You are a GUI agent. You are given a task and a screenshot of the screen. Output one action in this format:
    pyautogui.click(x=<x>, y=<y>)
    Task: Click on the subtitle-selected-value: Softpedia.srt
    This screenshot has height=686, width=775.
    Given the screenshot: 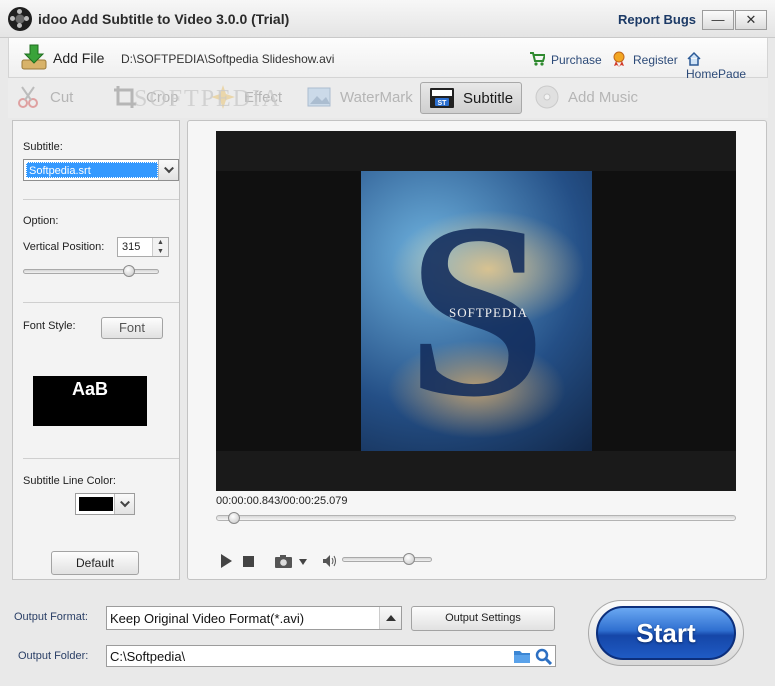 What is the action you would take?
    pyautogui.click(x=92, y=170)
    